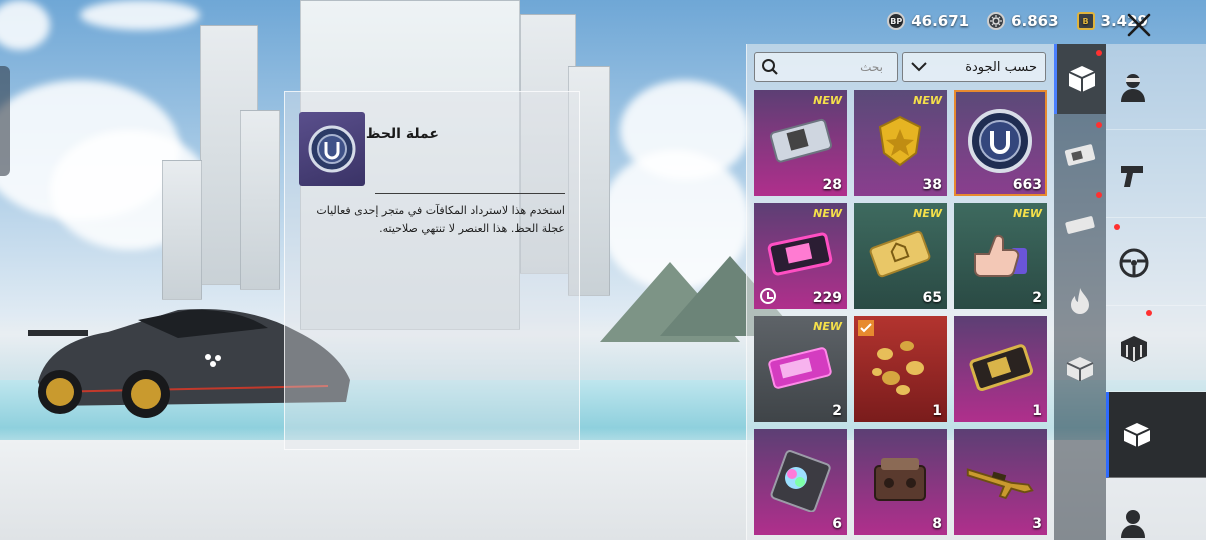 This screenshot has height=540, width=1206. I want to click on divider, so click(470, 193).